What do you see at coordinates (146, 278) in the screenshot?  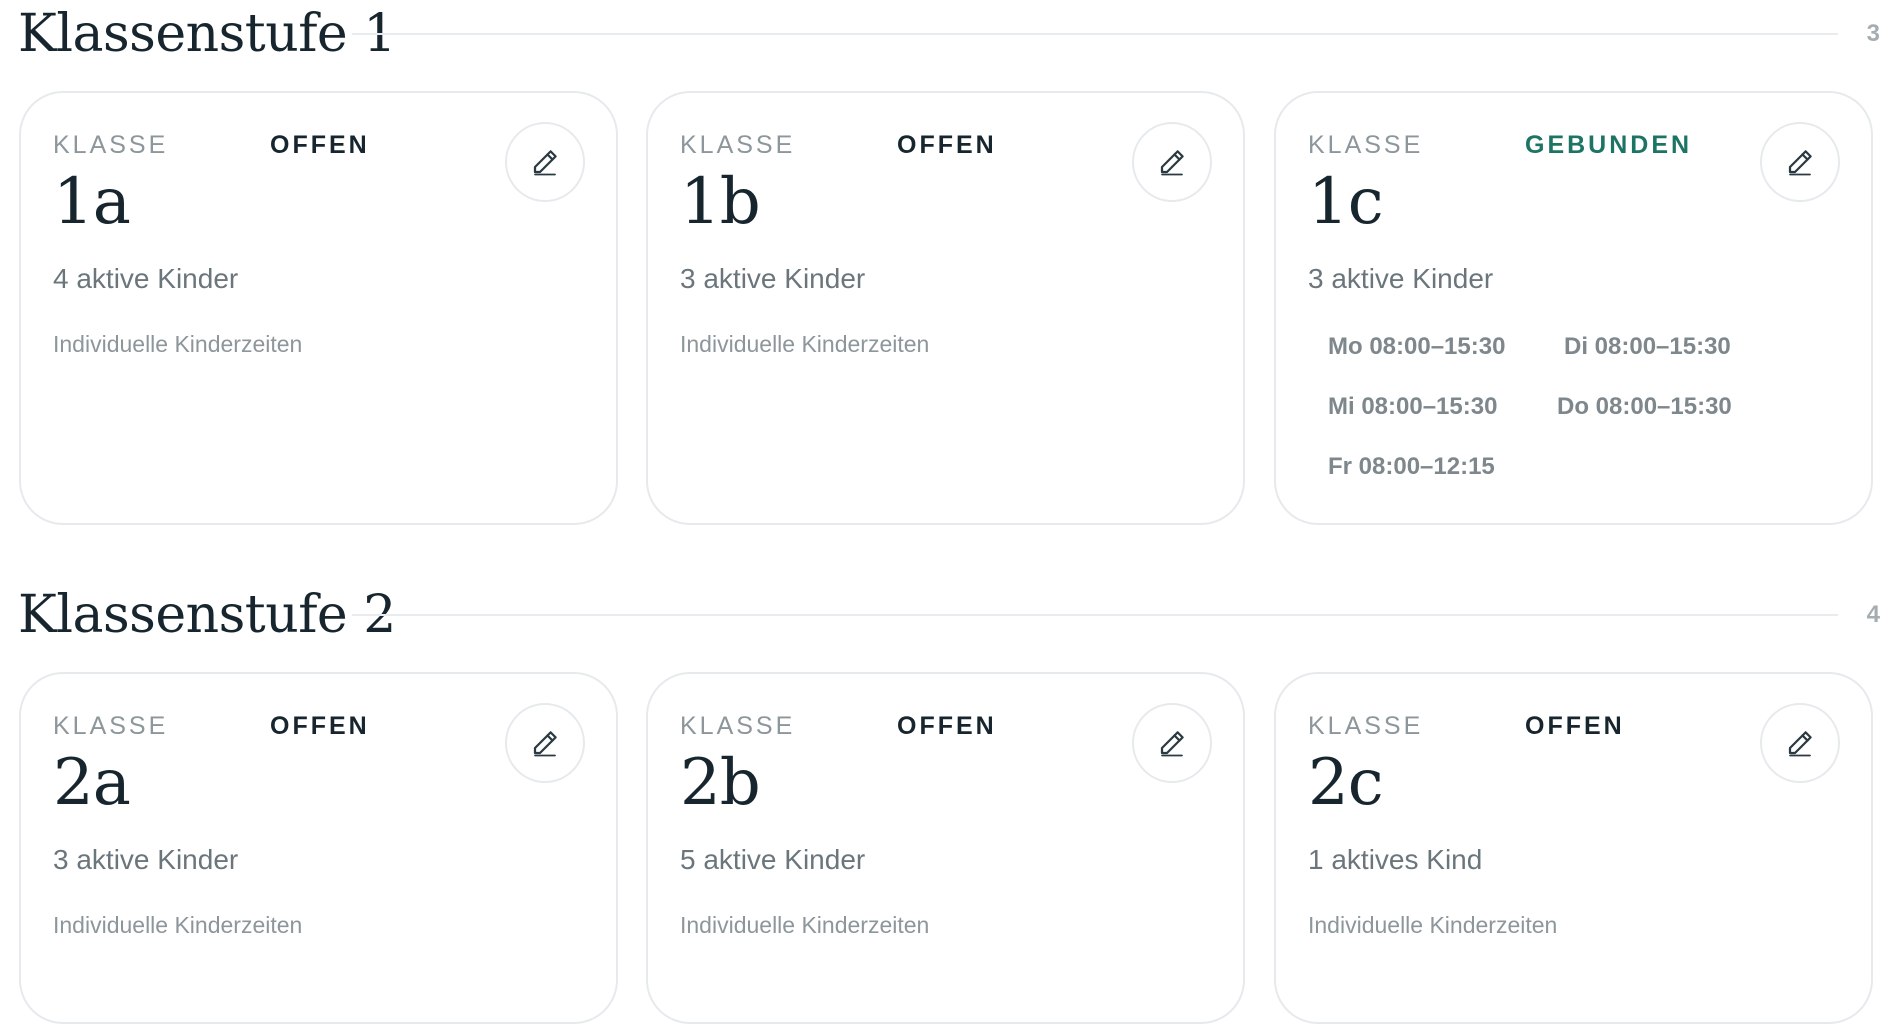 I see `active-children-count: 4 aktive Kinder` at bounding box center [146, 278].